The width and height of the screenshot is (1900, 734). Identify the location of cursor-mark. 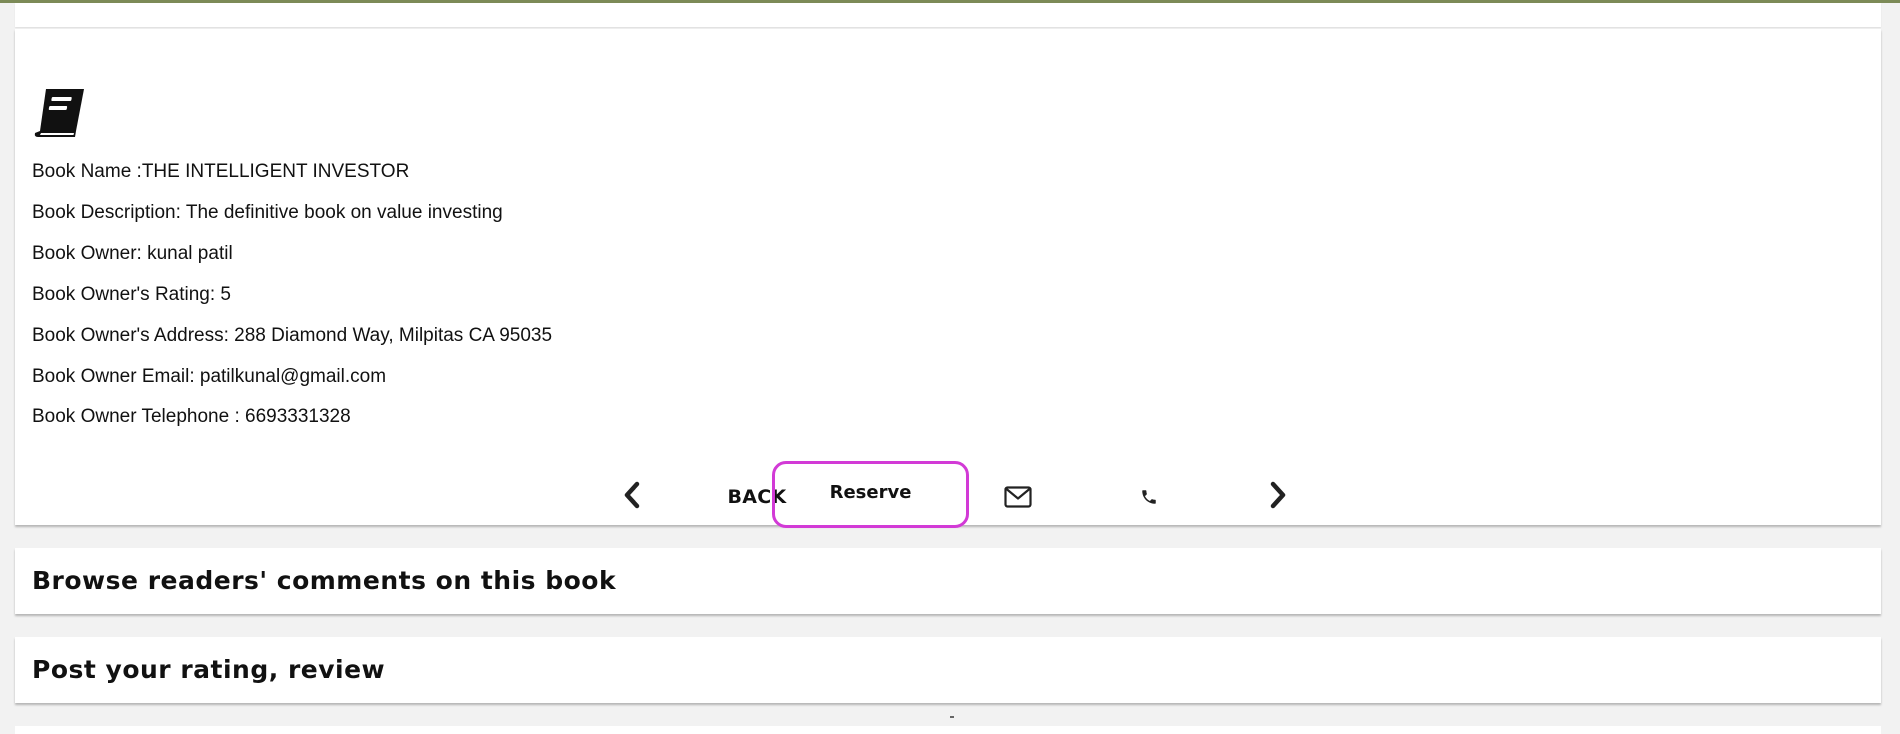
(952, 717).